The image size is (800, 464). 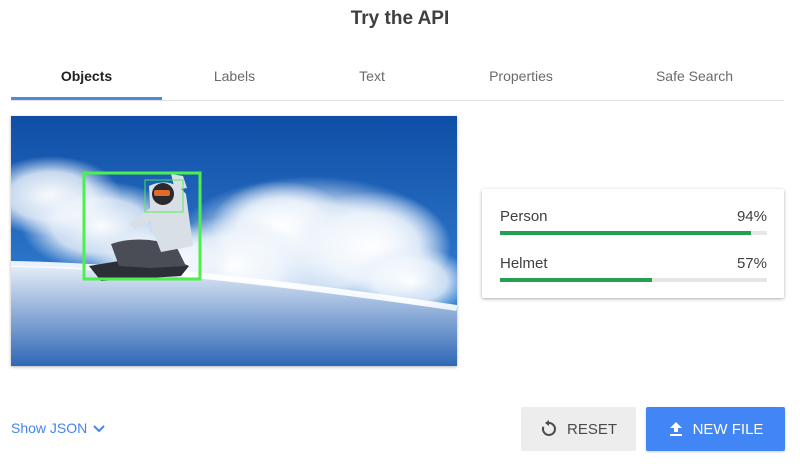 What do you see at coordinates (694, 80) in the screenshot?
I see `tab-safe-search: Safe Search` at bounding box center [694, 80].